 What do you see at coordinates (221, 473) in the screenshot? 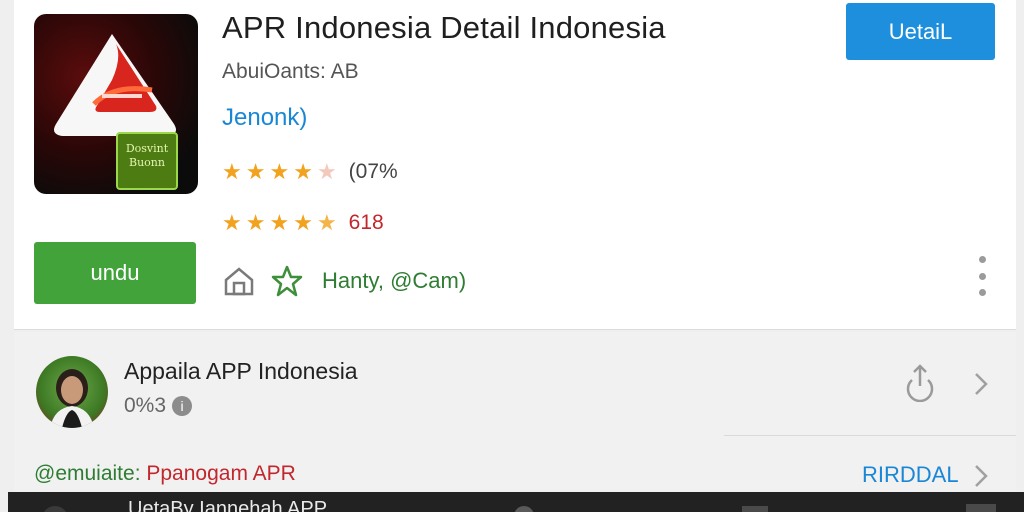
I see `footer-value: Ppanogam APR` at bounding box center [221, 473].